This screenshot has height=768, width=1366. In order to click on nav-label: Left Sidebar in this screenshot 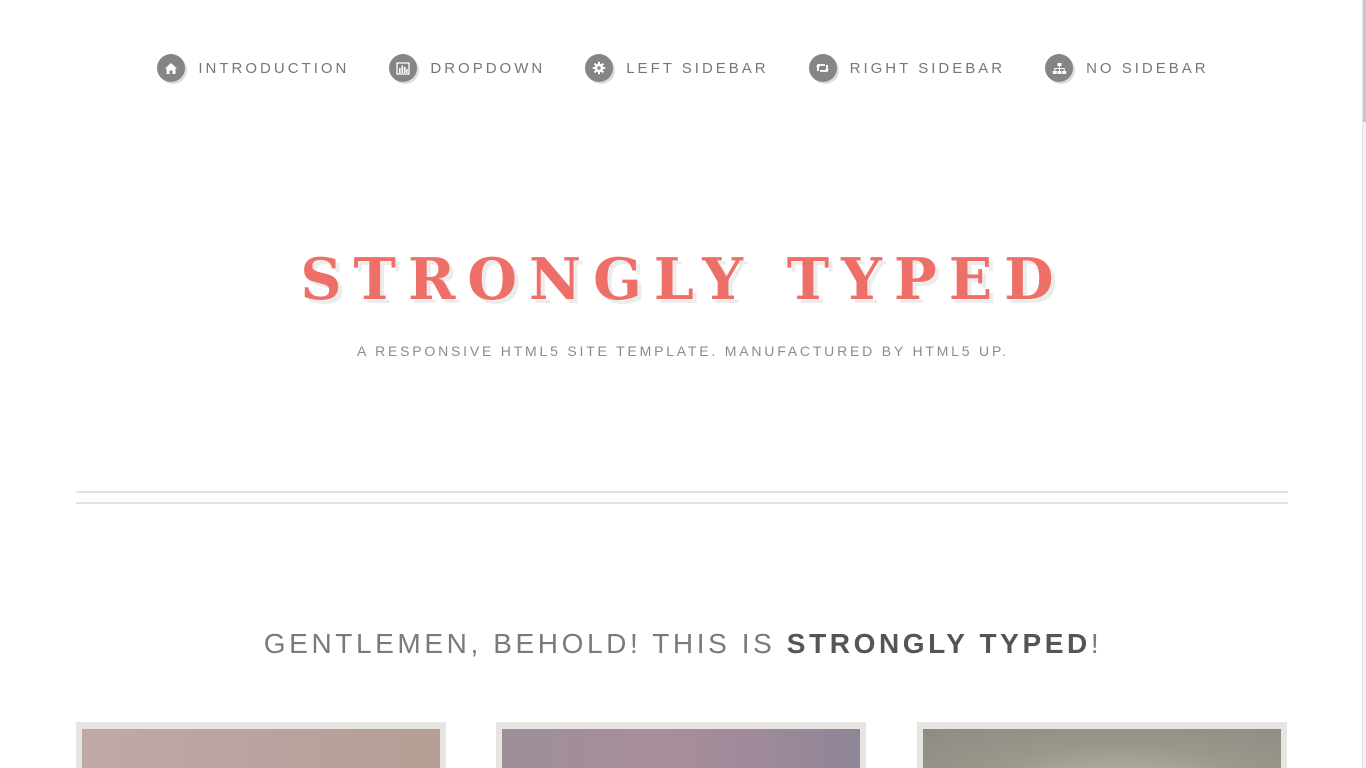, I will do `click(697, 68)`.